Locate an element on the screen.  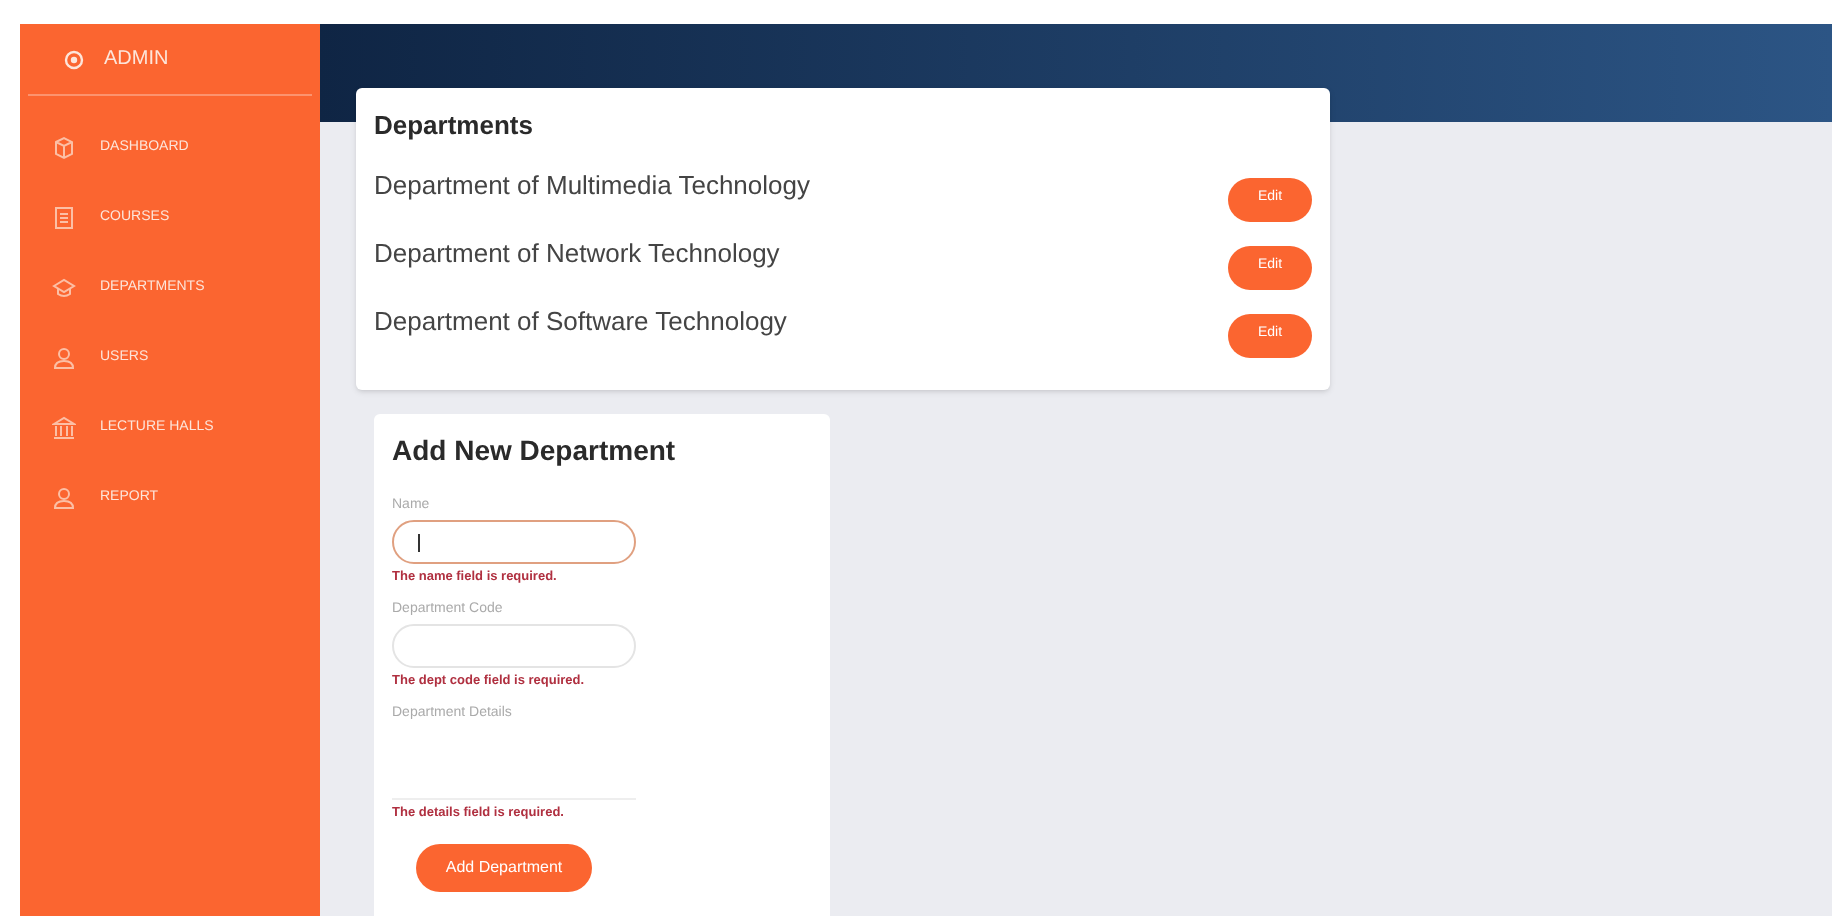
card-title: Departments is located at coordinates (454, 126).